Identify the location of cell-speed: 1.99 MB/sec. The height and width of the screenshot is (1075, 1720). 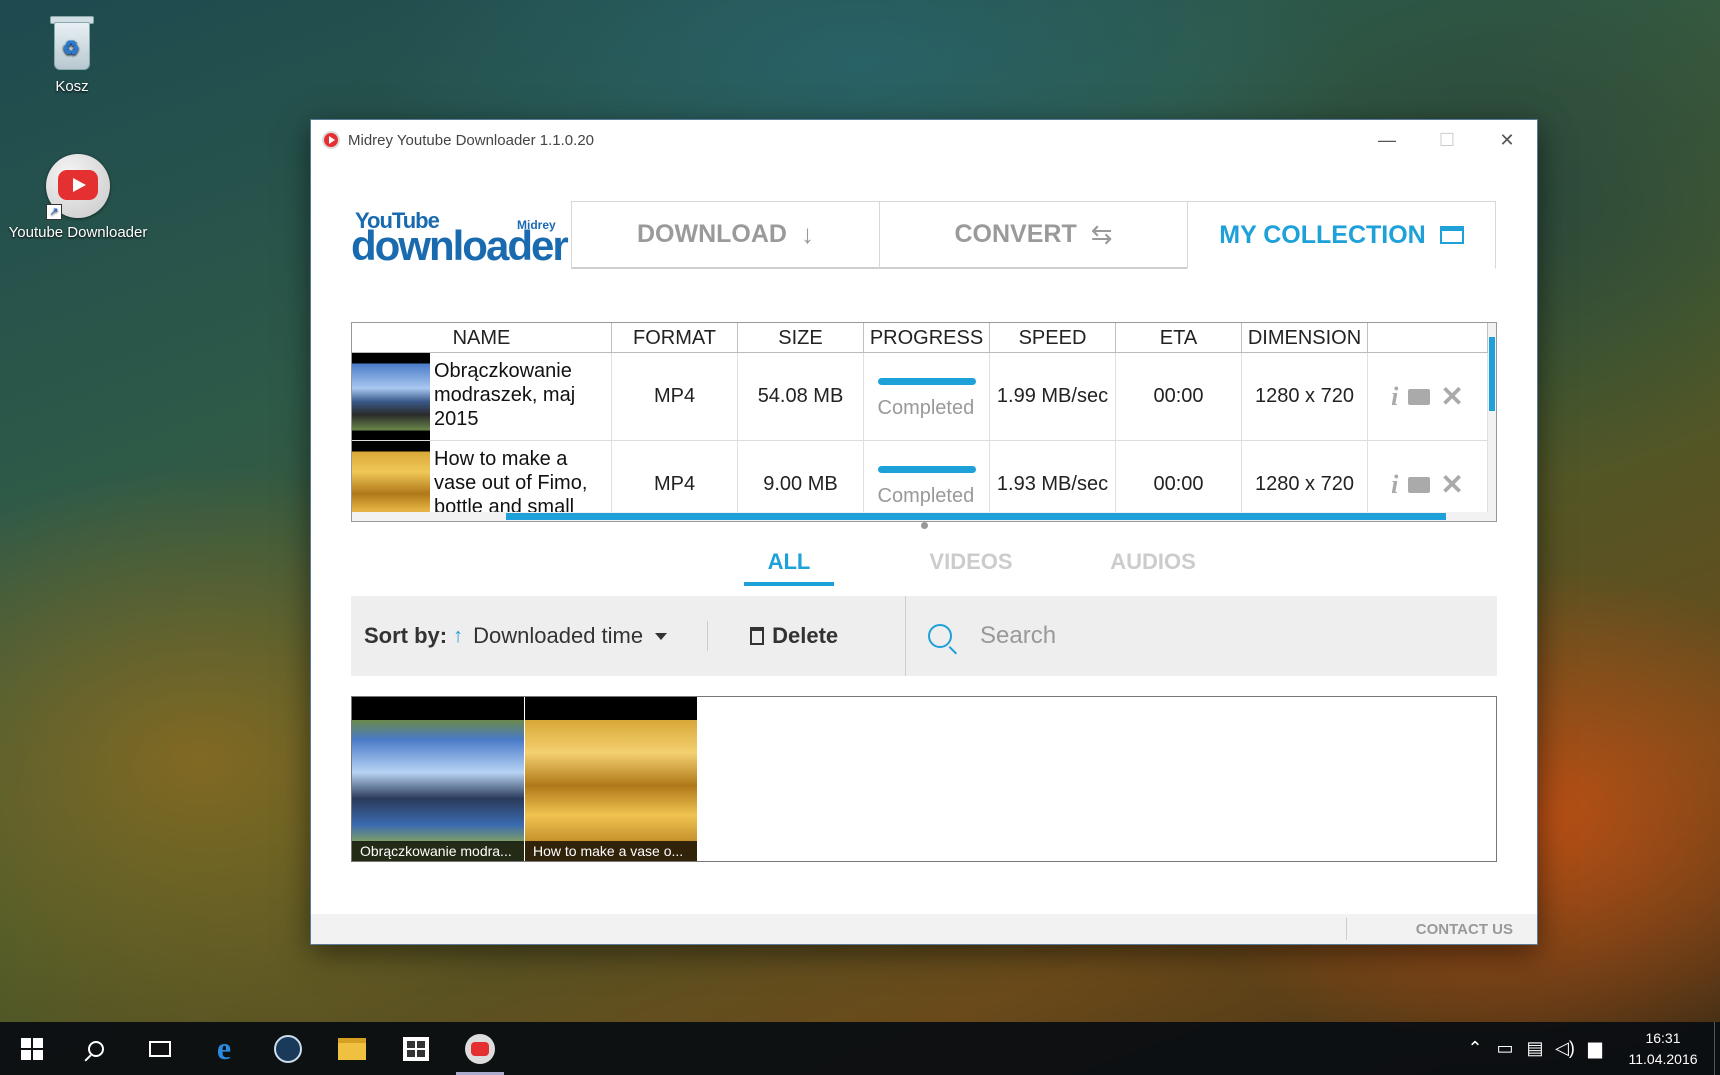
(1053, 396).